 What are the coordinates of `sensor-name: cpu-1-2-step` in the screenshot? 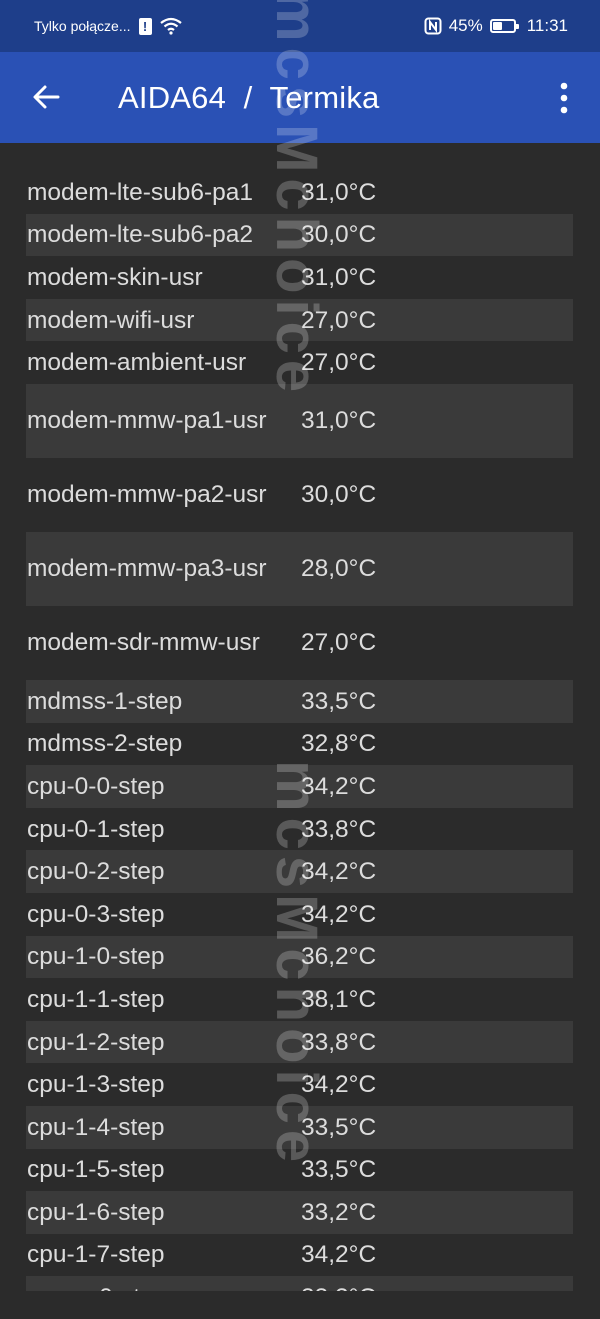 It's located at (96, 1042).